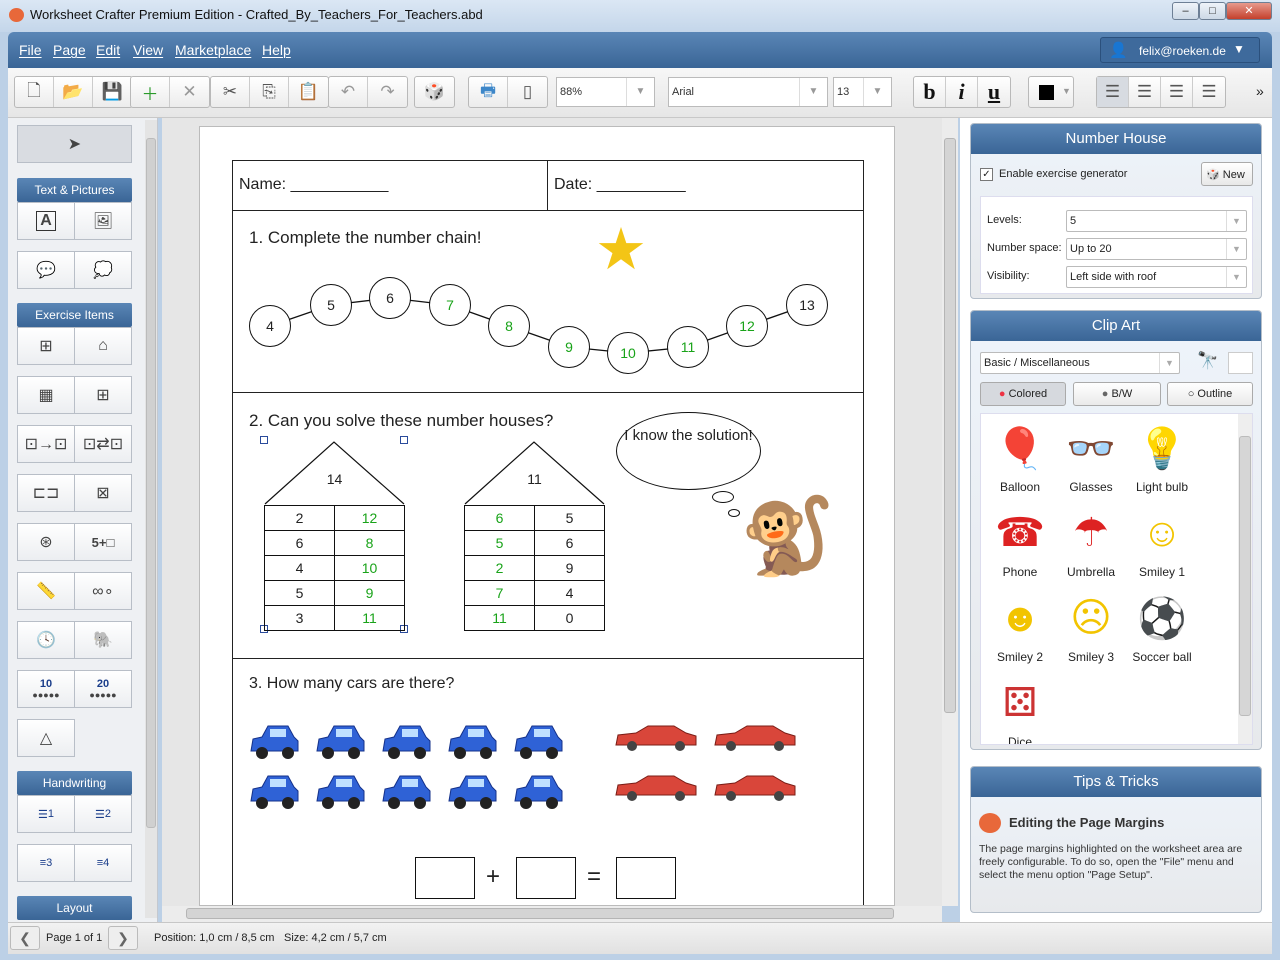 The height and width of the screenshot is (960, 1280). I want to click on bold-button: b, so click(930, 92).